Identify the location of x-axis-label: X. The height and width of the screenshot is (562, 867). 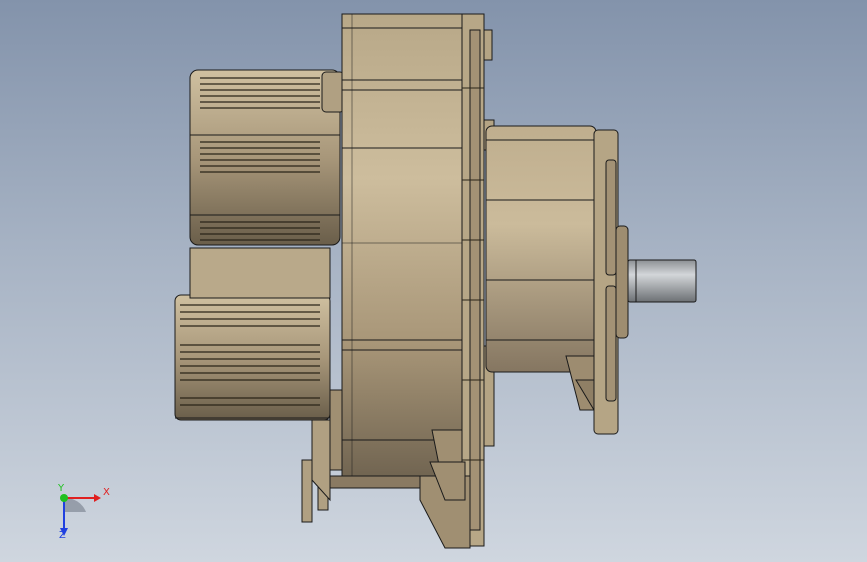
(106, 492).